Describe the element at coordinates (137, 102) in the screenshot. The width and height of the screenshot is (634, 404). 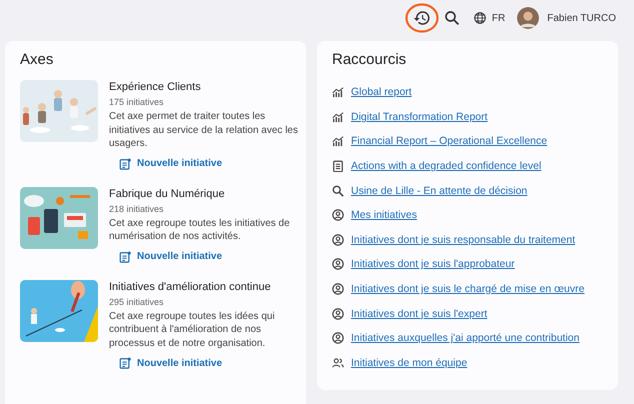
I see `initiative-count: 175 initiatives` at that location.